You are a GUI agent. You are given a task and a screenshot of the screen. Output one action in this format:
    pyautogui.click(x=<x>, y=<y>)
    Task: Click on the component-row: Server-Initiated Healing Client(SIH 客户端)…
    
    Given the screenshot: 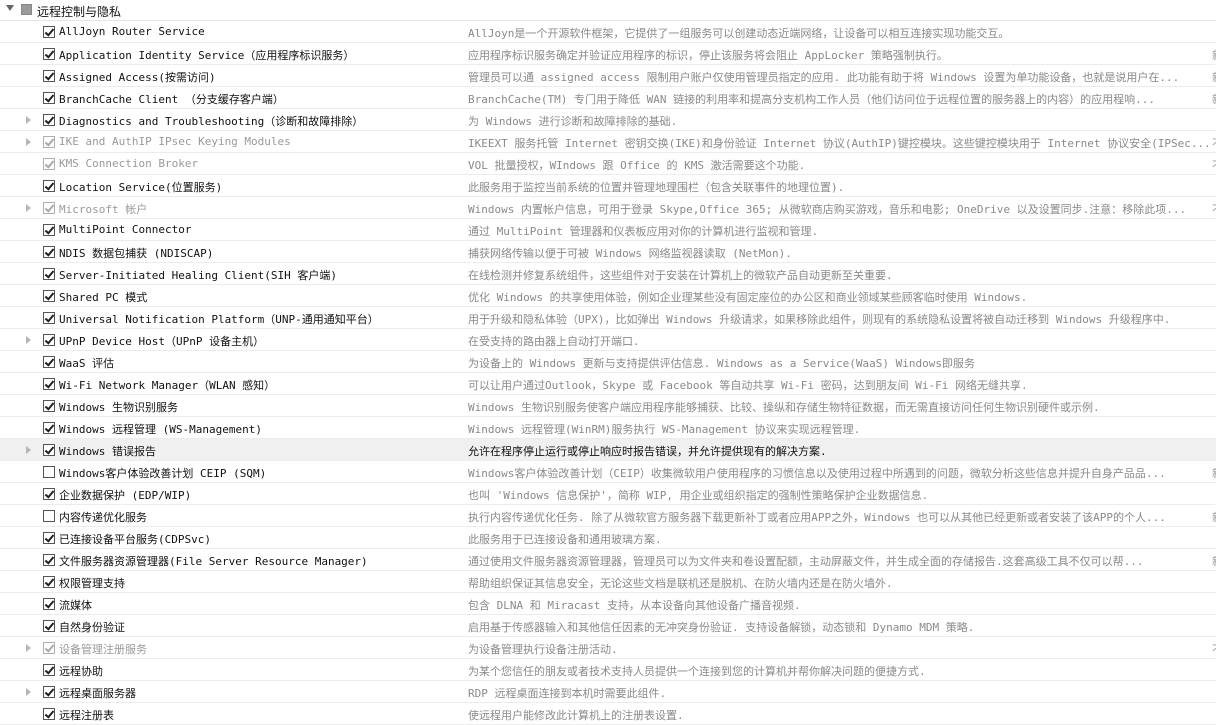 What is the action you would take?
    pyautogui.click(x=608, y=274)
    